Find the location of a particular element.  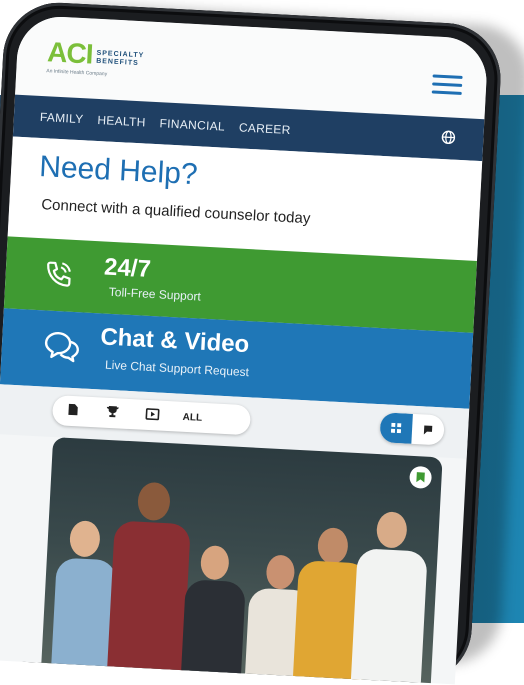

aci-logo: ACI SPECIALTY BENEFITS is located at coordinates (95, 53).